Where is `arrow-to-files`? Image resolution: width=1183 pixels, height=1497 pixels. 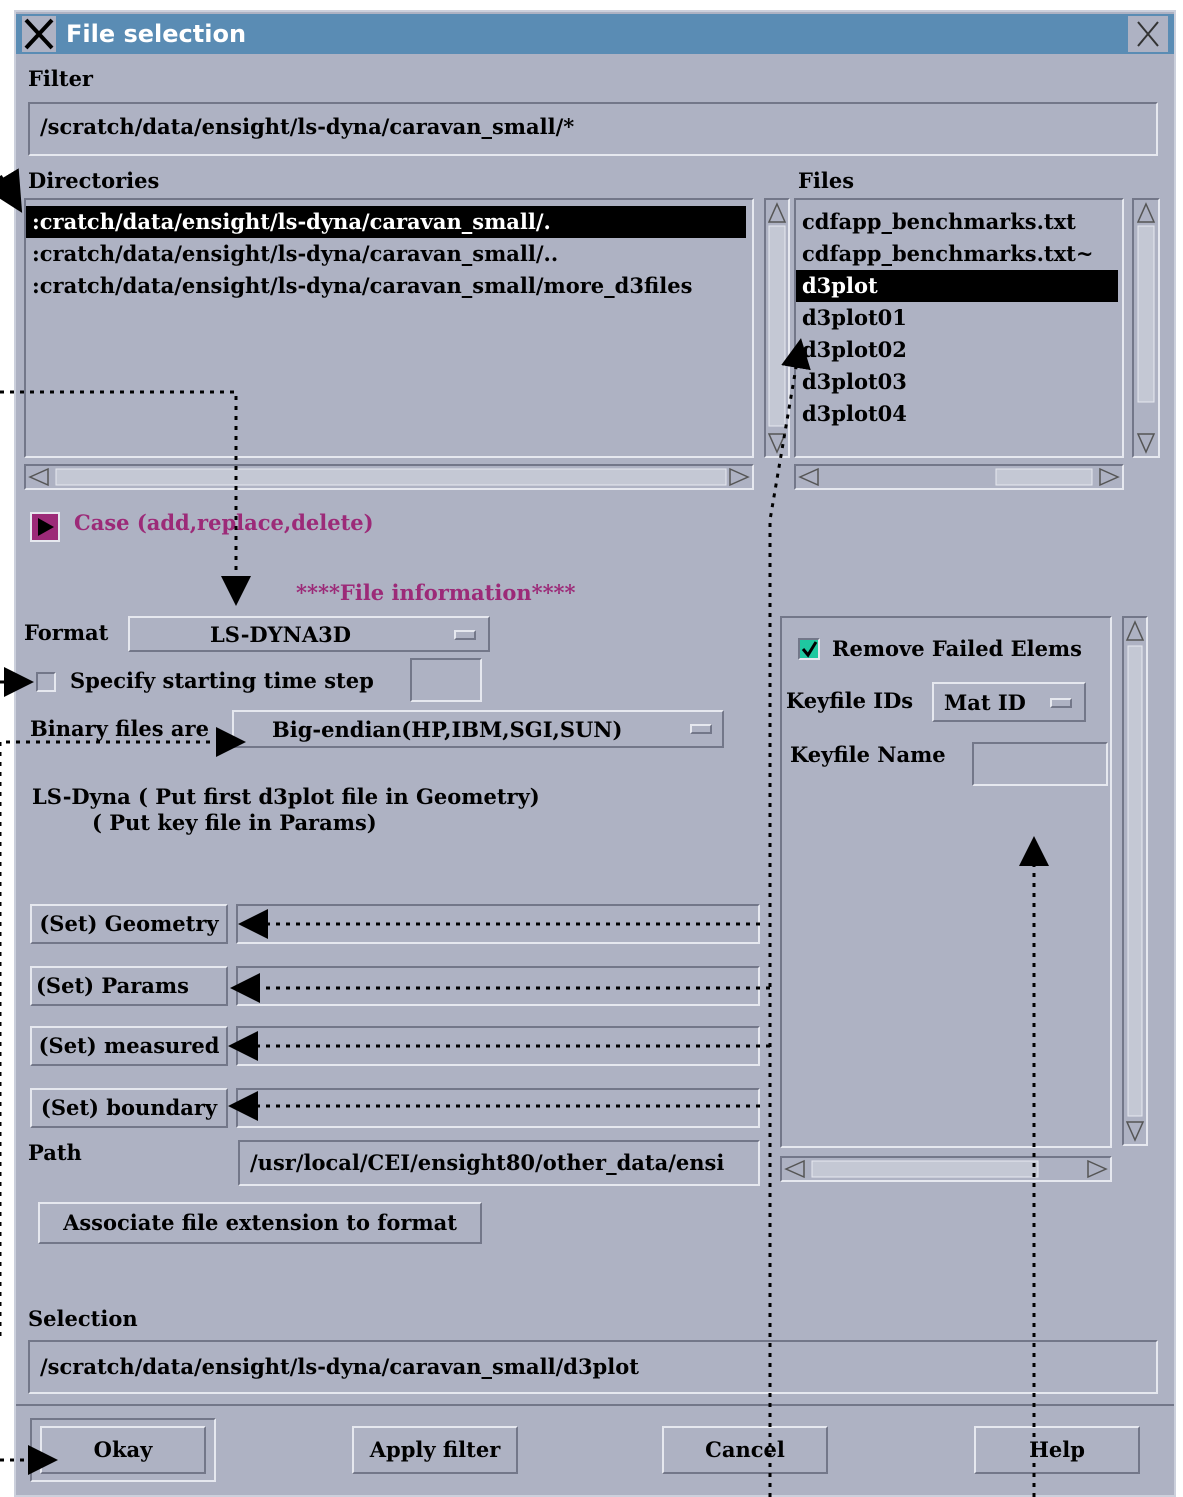 arrow-to-files is located at coordinates (789, 917).